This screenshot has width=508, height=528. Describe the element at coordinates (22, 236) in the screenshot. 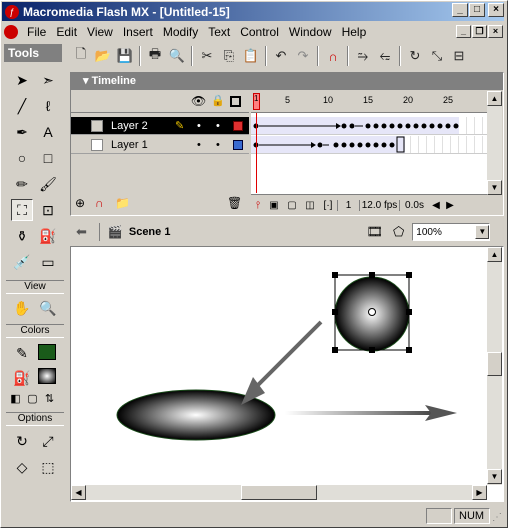

I see `ink-bottle-tool-icon: ⚱` at that location.